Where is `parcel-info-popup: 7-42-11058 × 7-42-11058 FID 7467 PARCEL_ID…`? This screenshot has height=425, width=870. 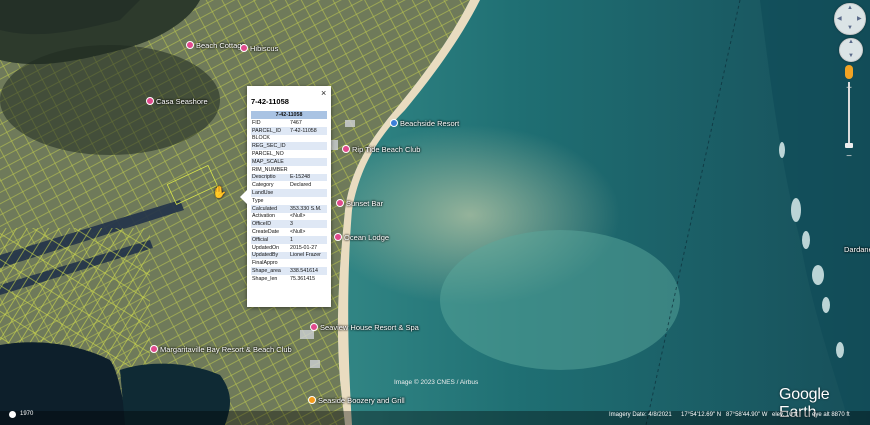
parcel-info-popup: 7-42-11058 × 7-42-11058 FID 7467 PARCEL_ID… is located at coordinates (285, 196).